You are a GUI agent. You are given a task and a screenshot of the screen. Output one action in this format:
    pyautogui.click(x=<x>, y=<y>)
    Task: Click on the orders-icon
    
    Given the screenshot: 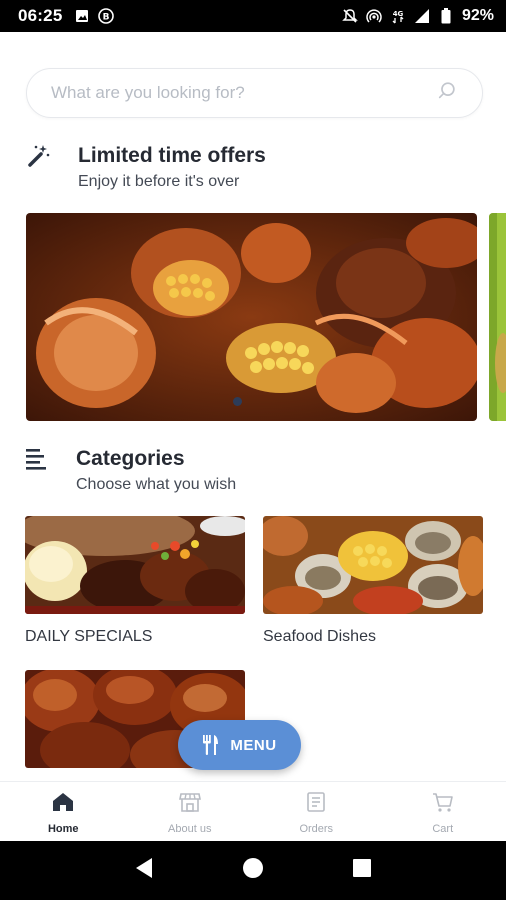 What is the action you would take?
    pyautogui.click(x=316, y=804)
    